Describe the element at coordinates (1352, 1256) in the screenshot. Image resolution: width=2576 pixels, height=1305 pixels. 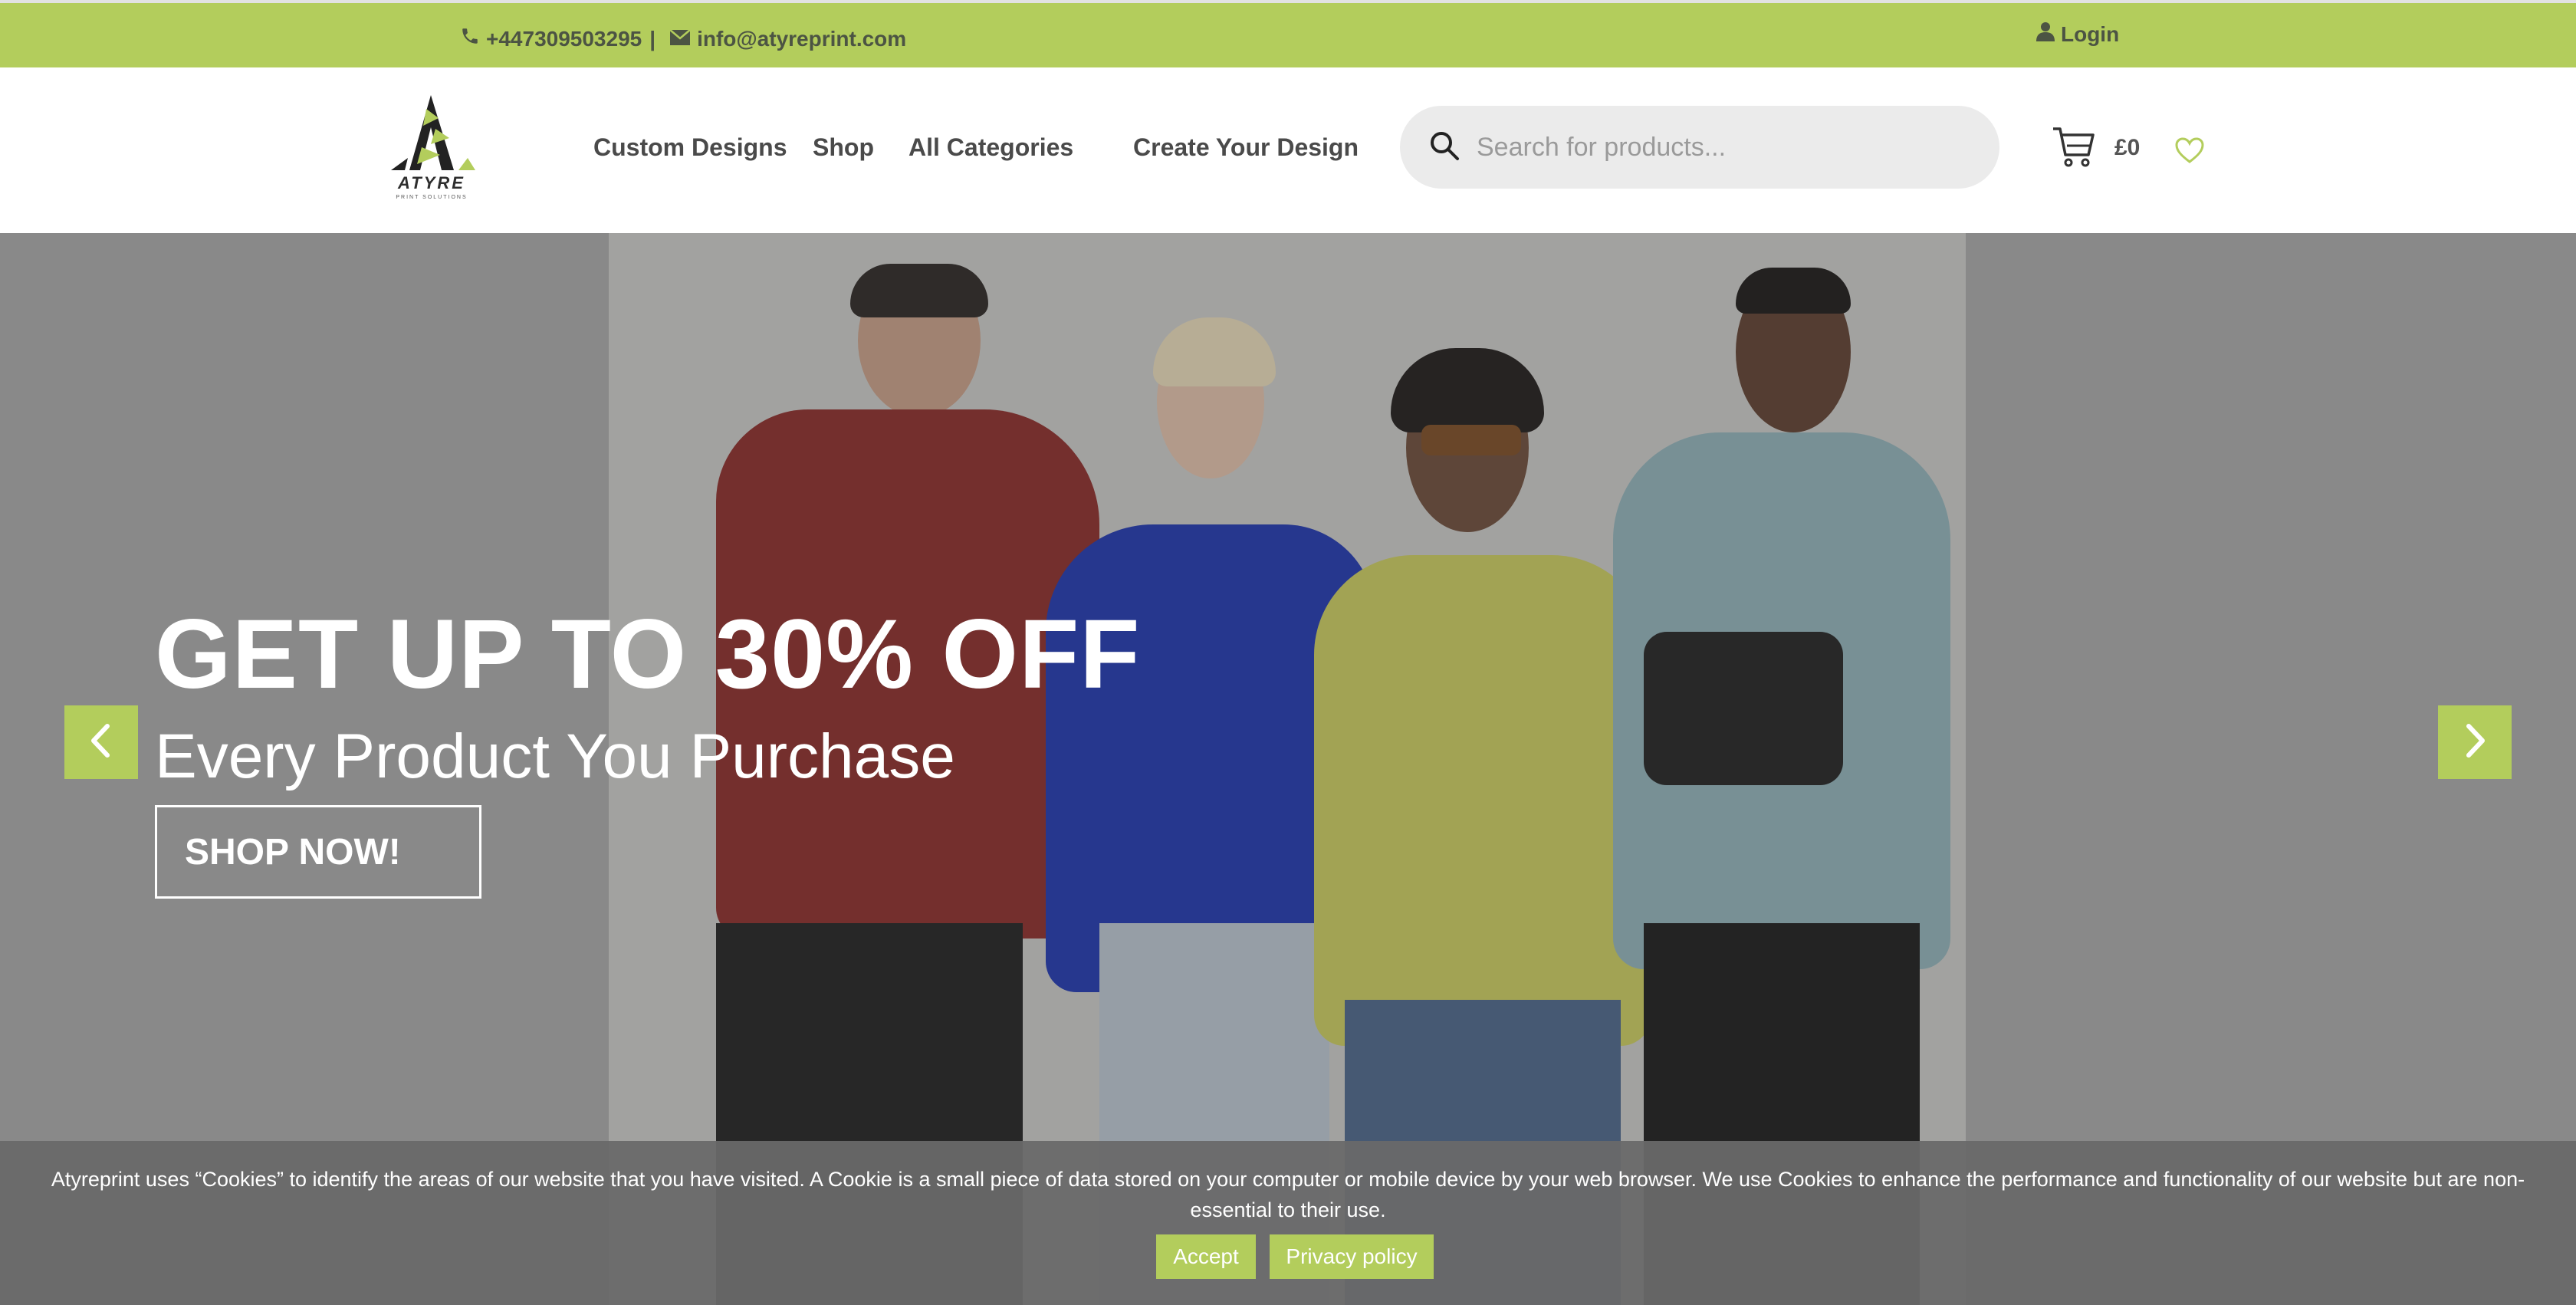
I see `cookie-privacy-policy-button: Privacy policy` at that location.